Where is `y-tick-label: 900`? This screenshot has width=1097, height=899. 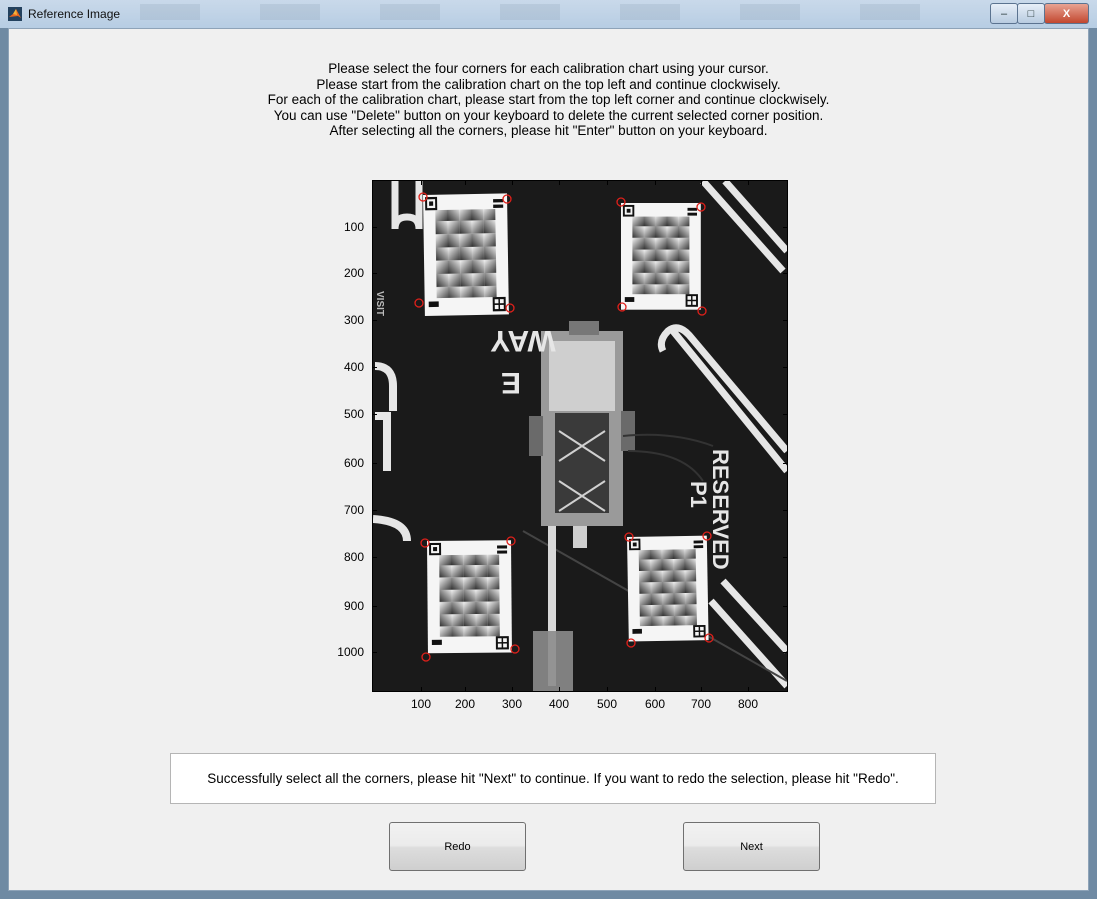 y-tick-label: 900 is located at coordinates (353, 606).